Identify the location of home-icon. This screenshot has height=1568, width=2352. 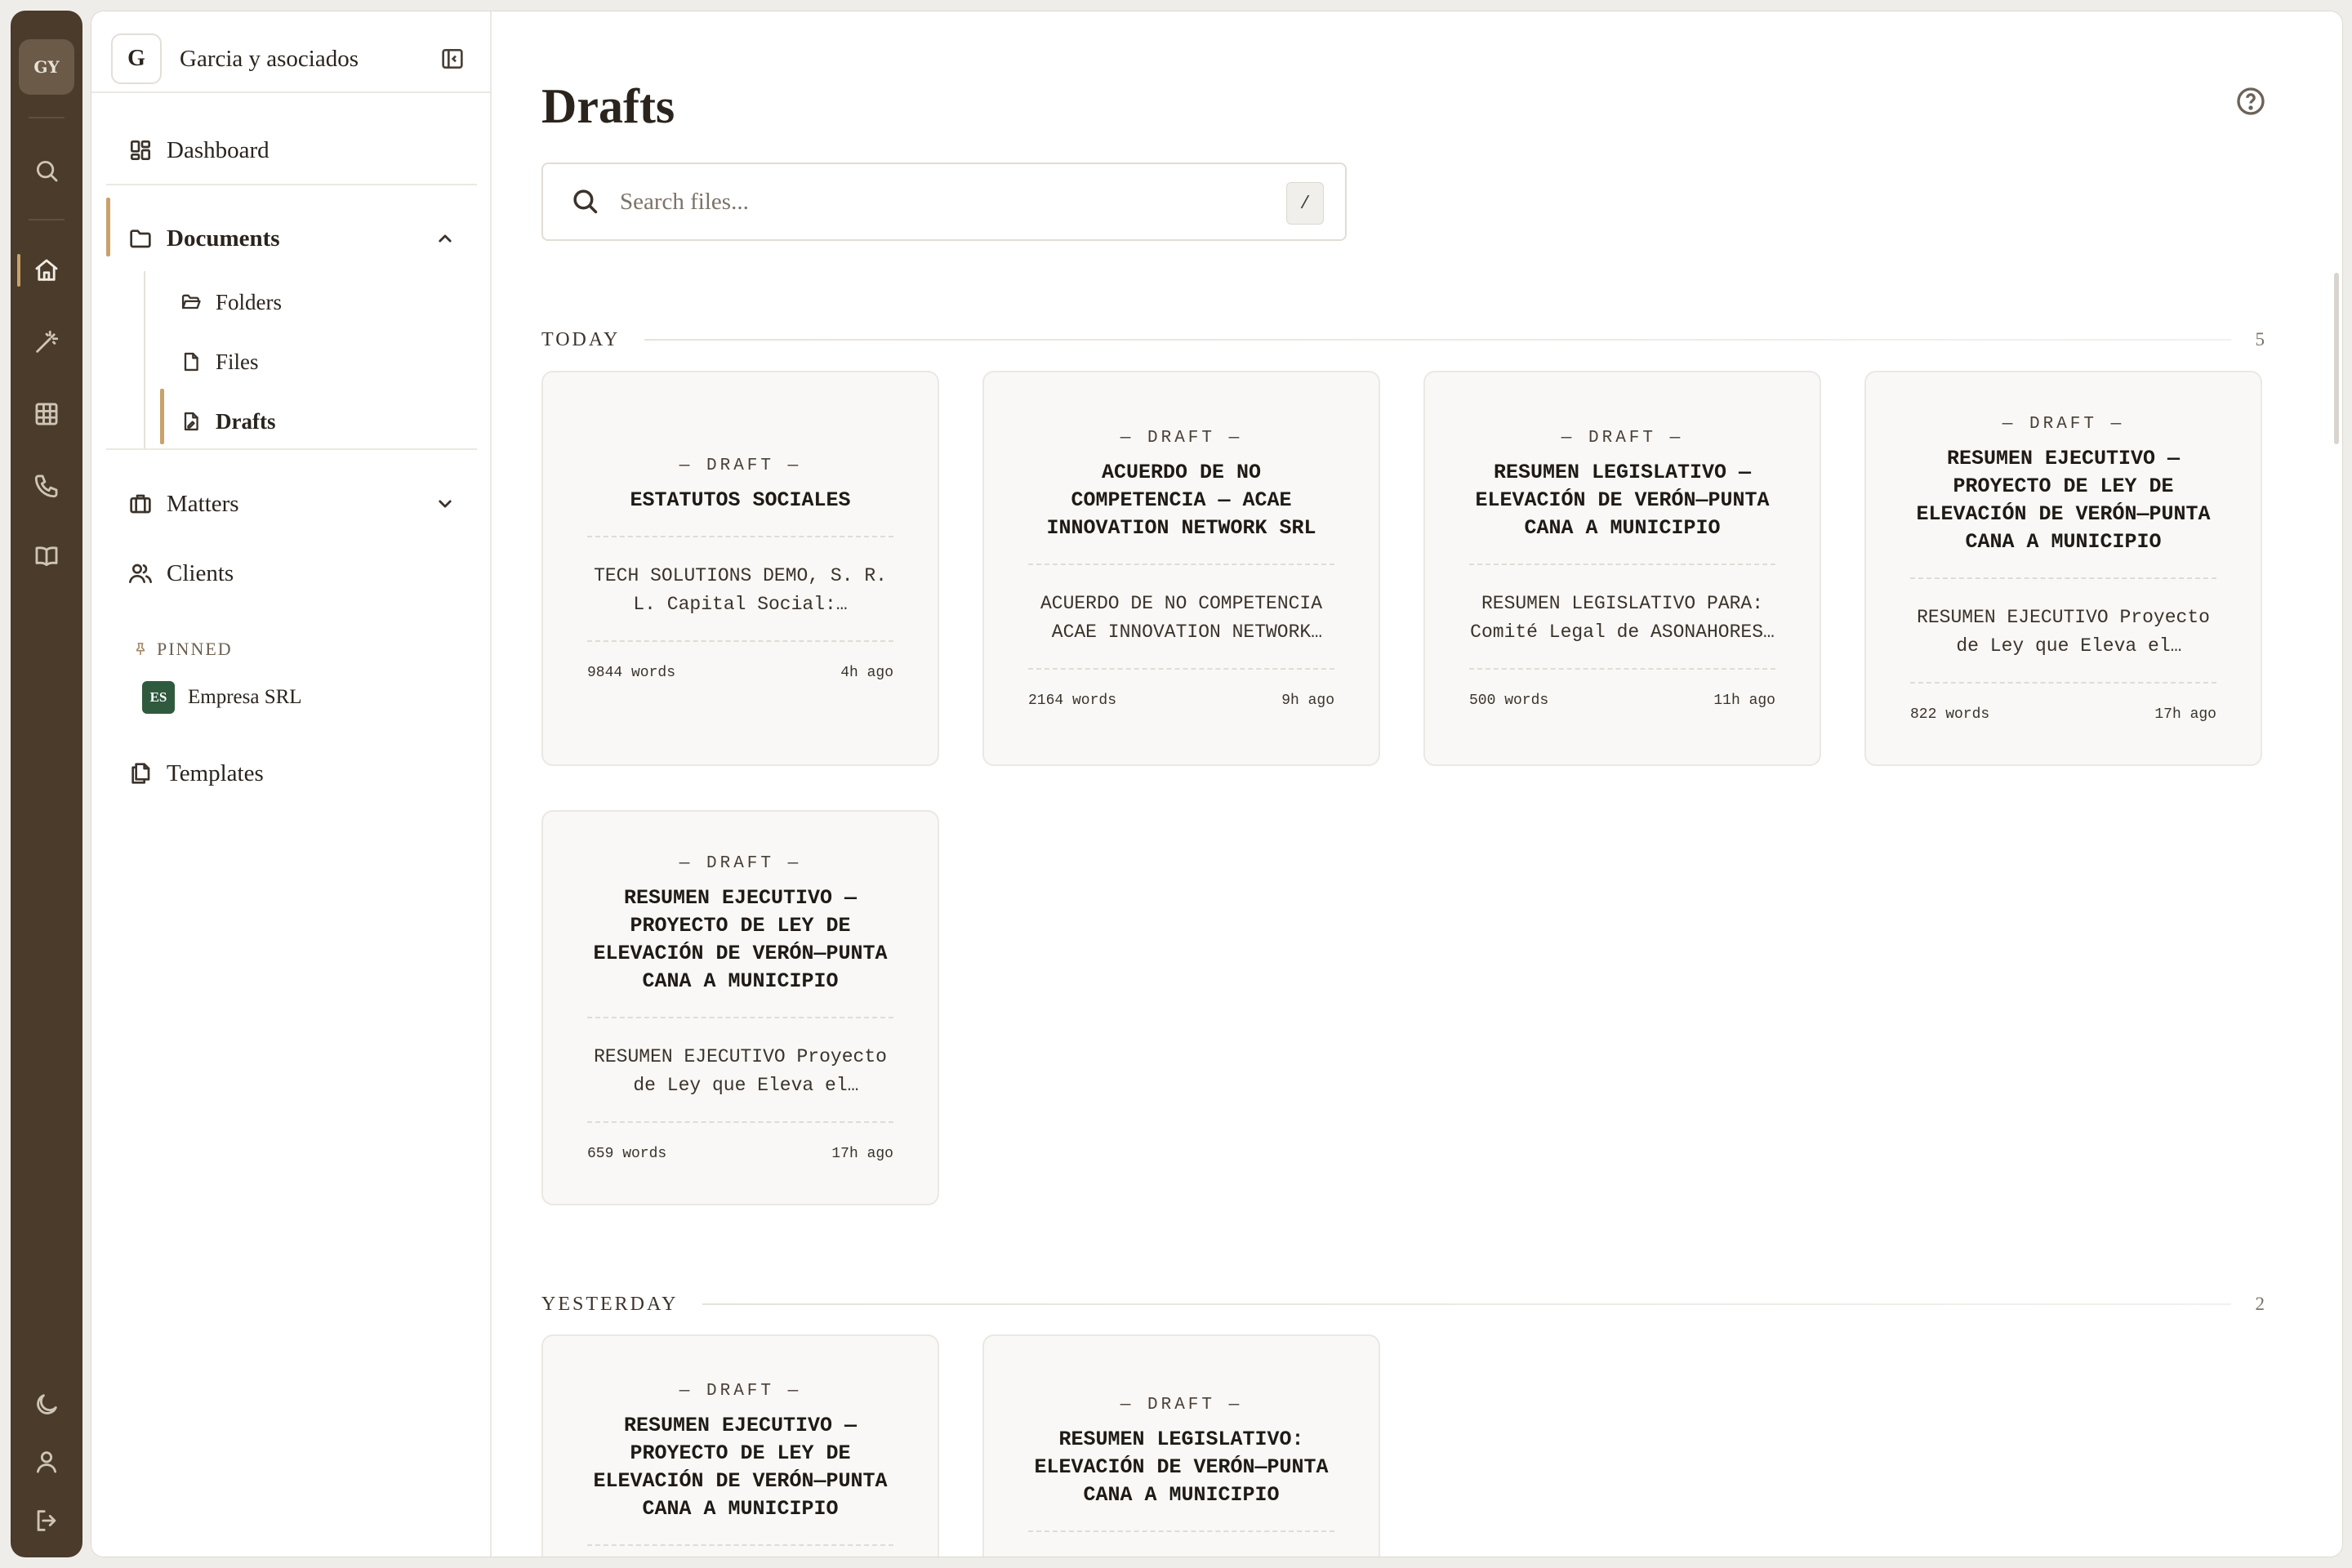
(46, 270).